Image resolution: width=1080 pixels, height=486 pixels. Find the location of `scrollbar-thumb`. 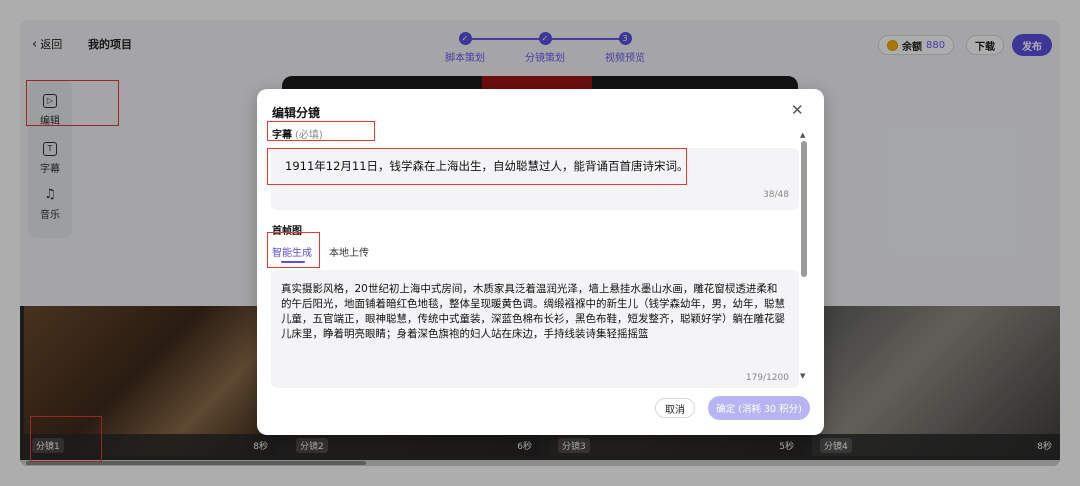

scrollbar-thumb is located at coordinates (804, 209).